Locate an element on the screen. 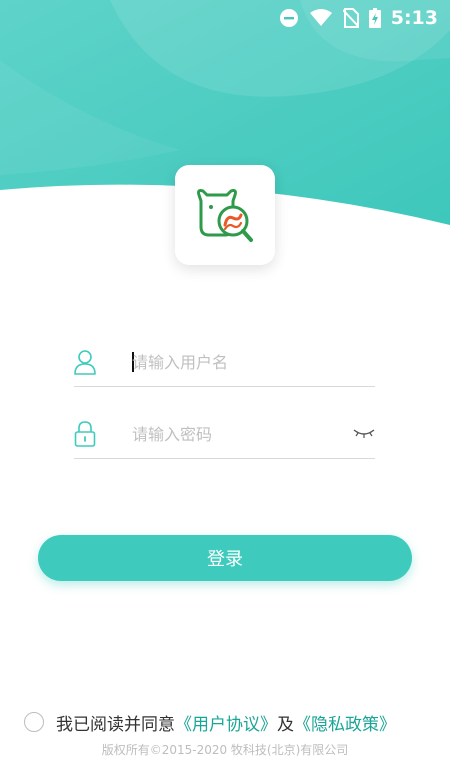  username-input is located at coordinates (232, 362).